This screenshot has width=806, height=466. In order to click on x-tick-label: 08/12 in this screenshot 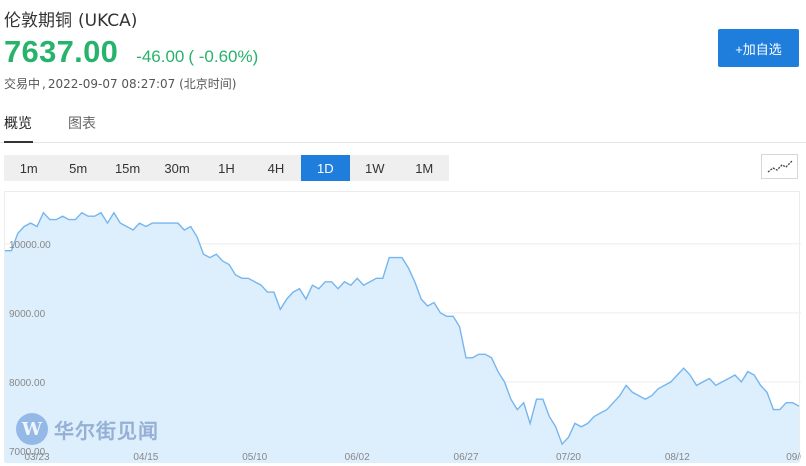, I will do `click(677, 457)`.